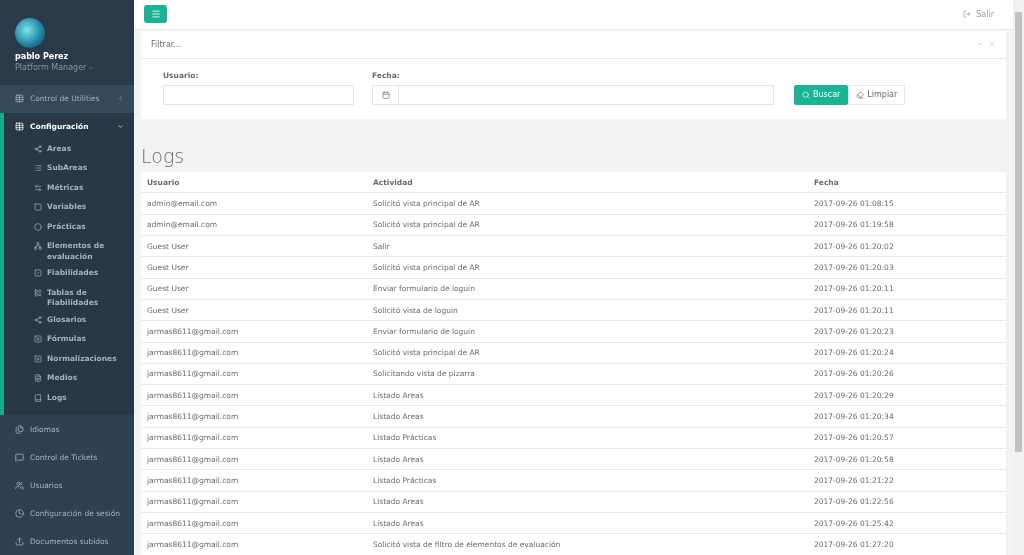 The width and height of the screenshot is (1024, 555). I want to click on menu-button, so click(155, 14).